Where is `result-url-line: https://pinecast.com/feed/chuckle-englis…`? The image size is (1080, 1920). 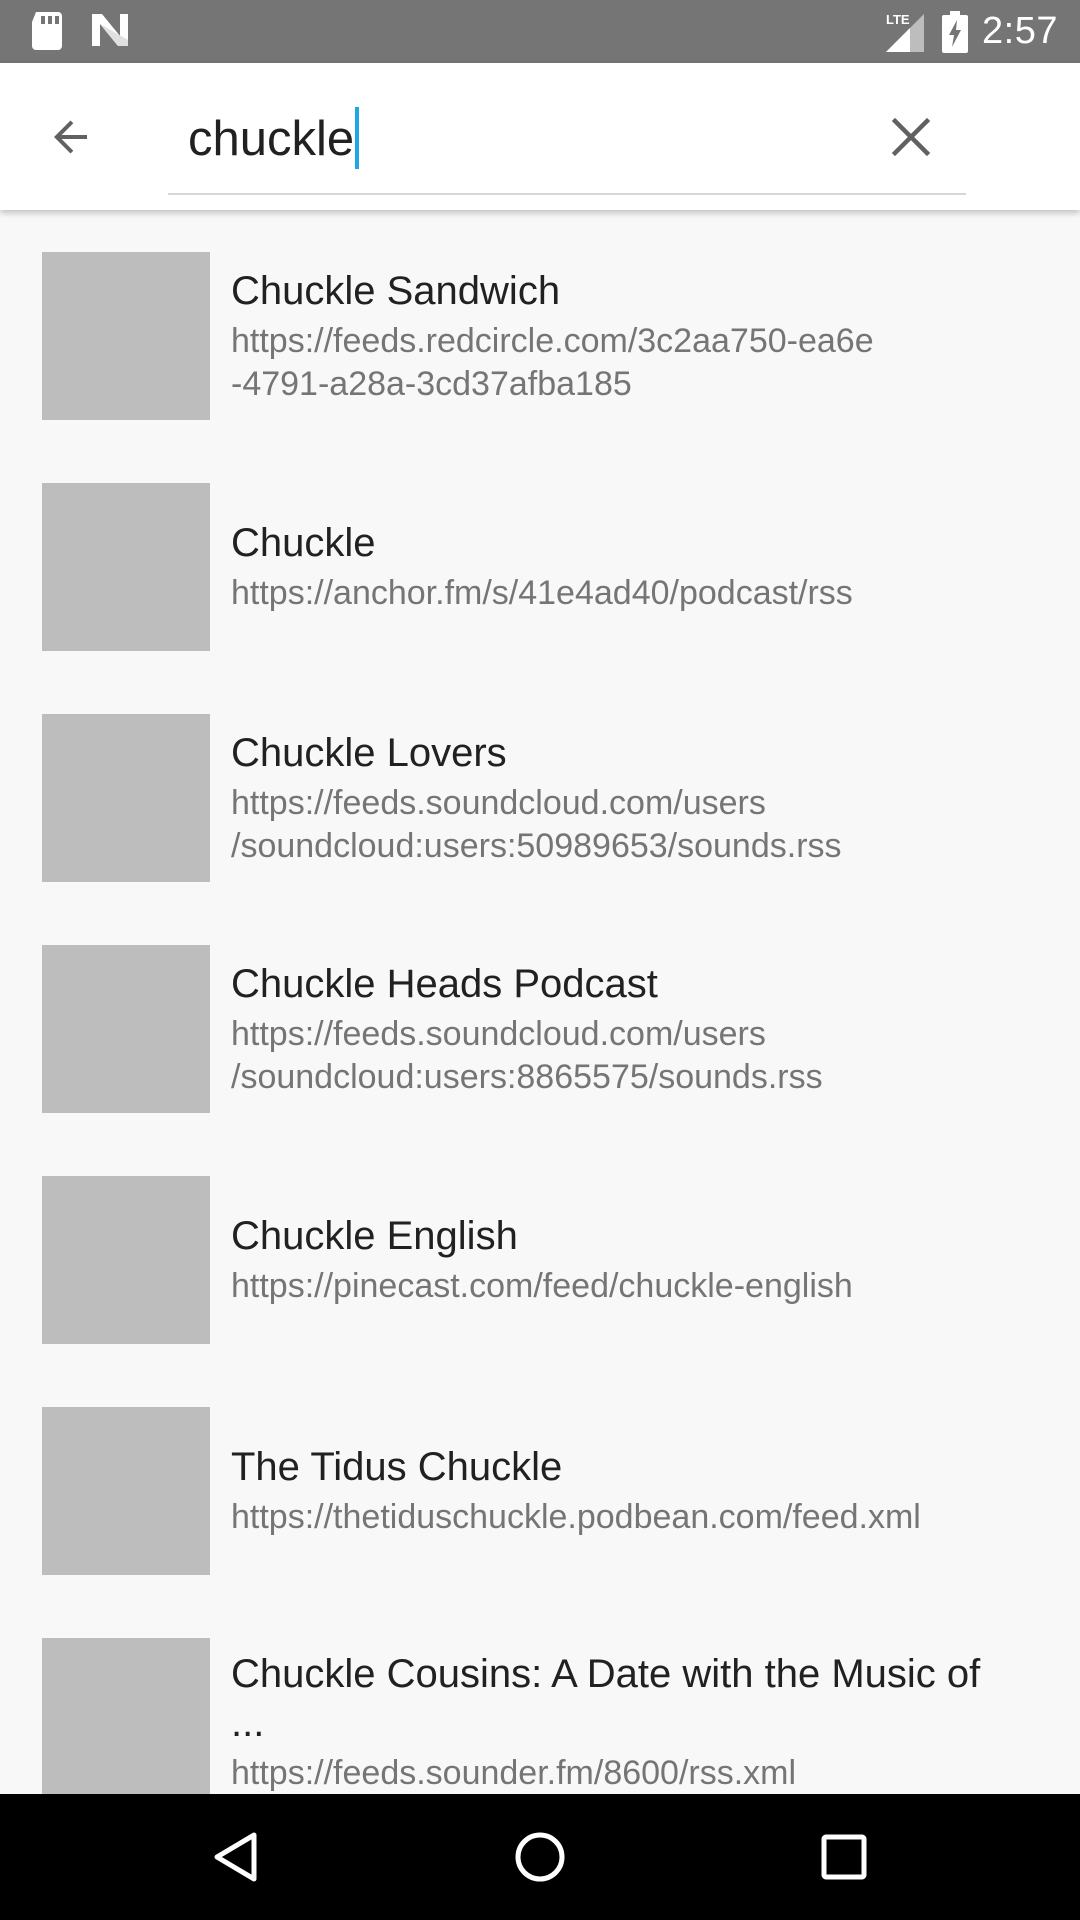
result-url-line: https://pinecast.com/feed/chuckle-englis… is located at coordinates (542, 1286).